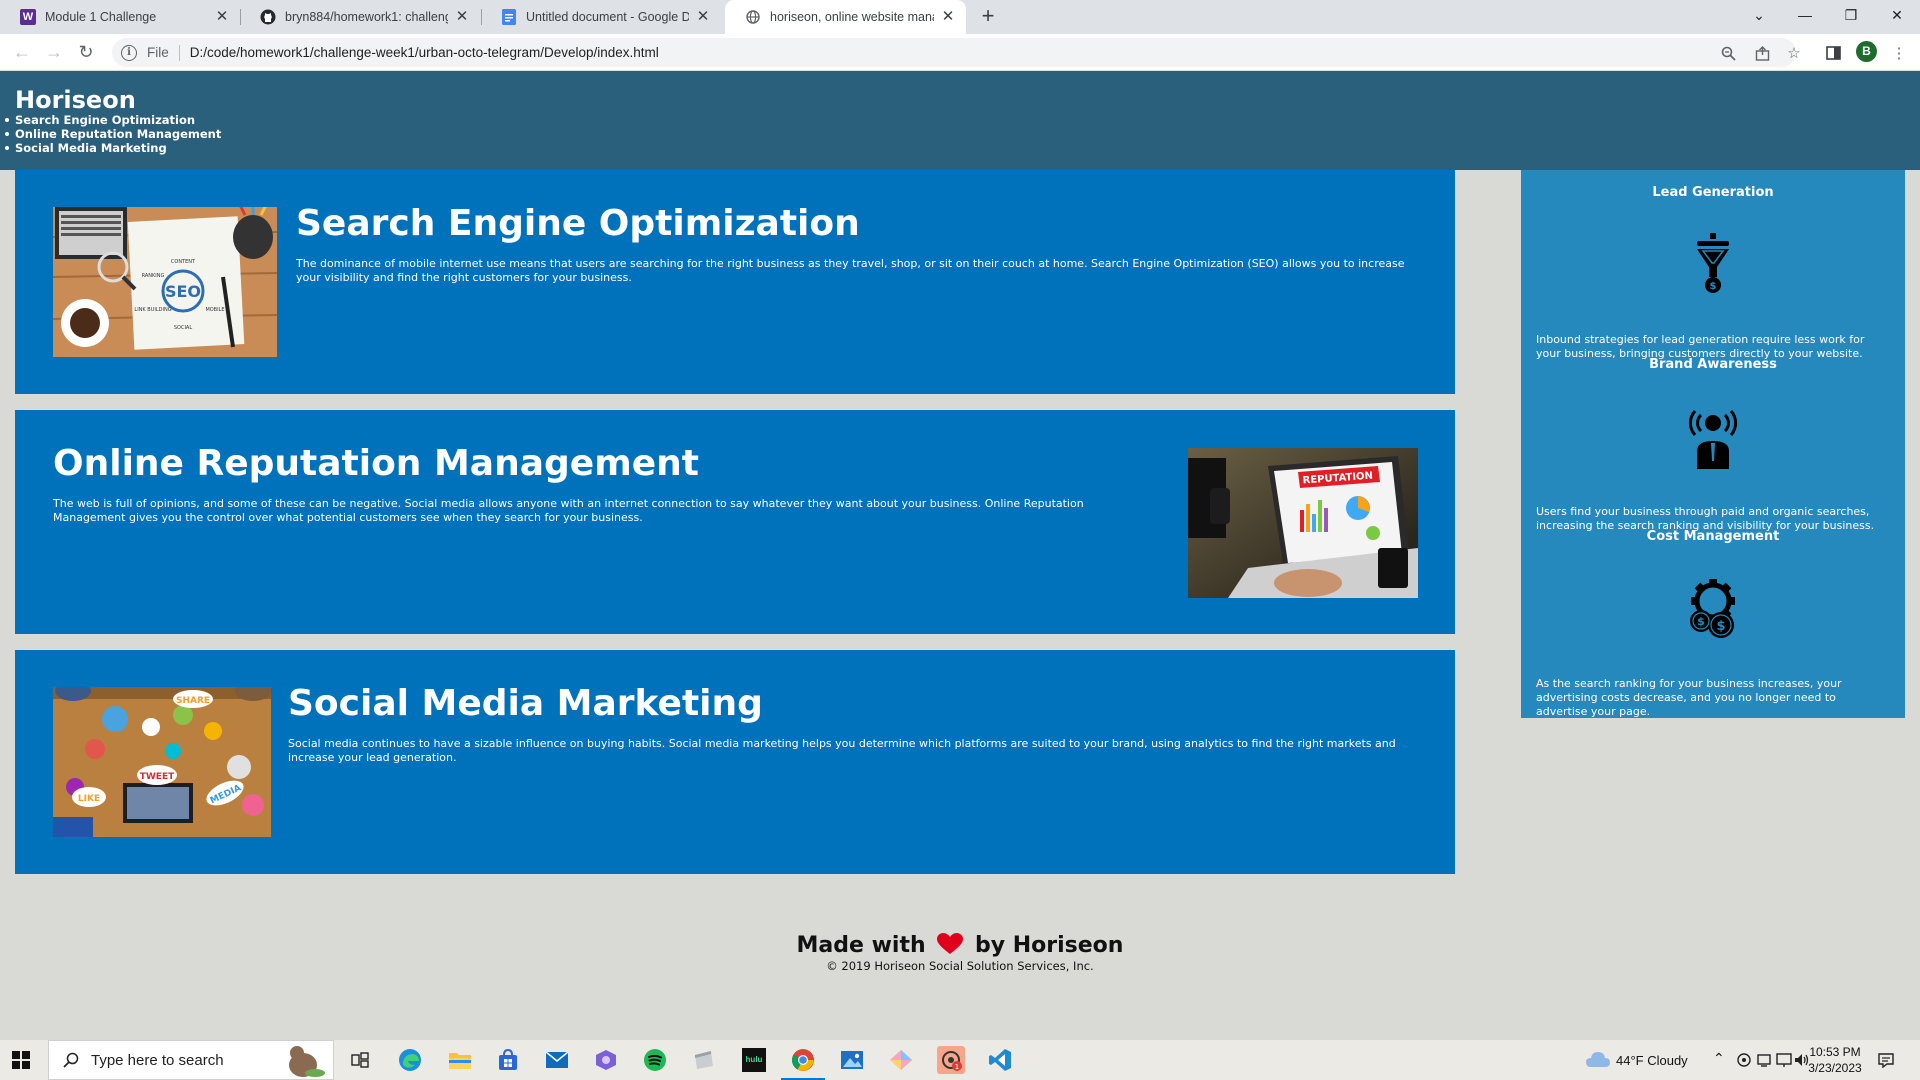 This screenshot has width=1920, height=1080. I want to click on side-panel-icon, so click(1833, 53).